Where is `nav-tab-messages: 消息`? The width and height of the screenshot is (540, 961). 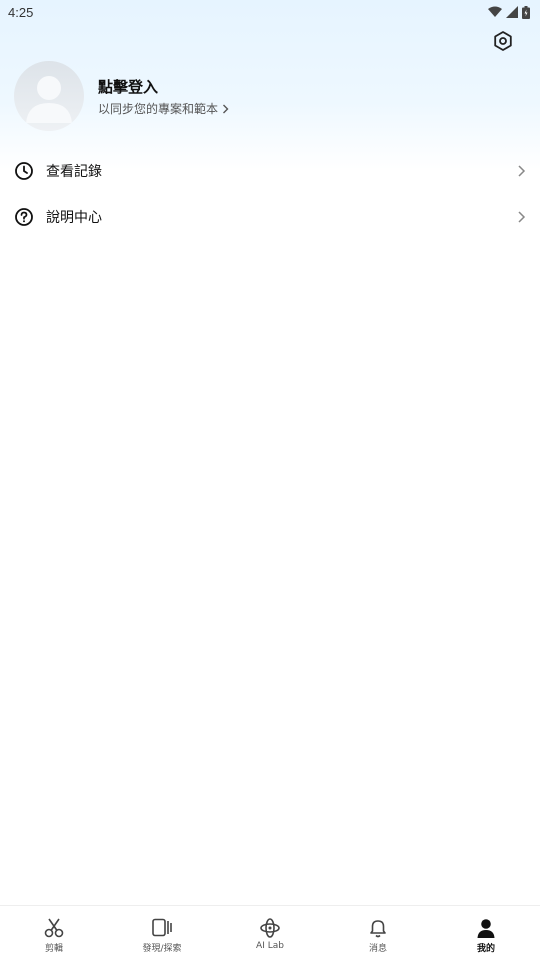
nav-tab-messages: 消息 is located at coordinates (378, 933).